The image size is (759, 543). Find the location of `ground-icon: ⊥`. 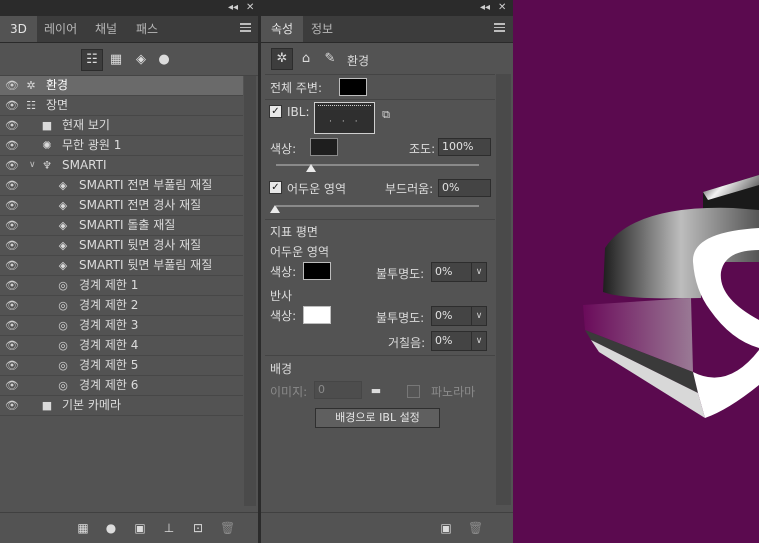

ground-icon: ⊥ is located at coordinates (169, 528).